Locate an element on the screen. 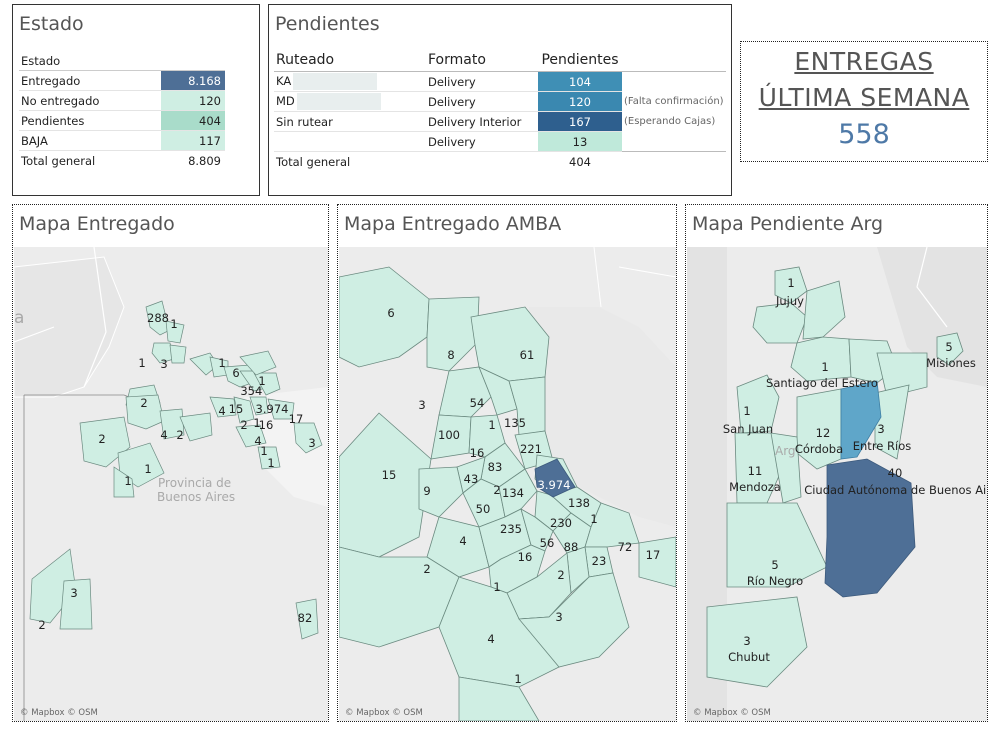  estado-row-value: 8.168 is located at coordinates (193, 80).